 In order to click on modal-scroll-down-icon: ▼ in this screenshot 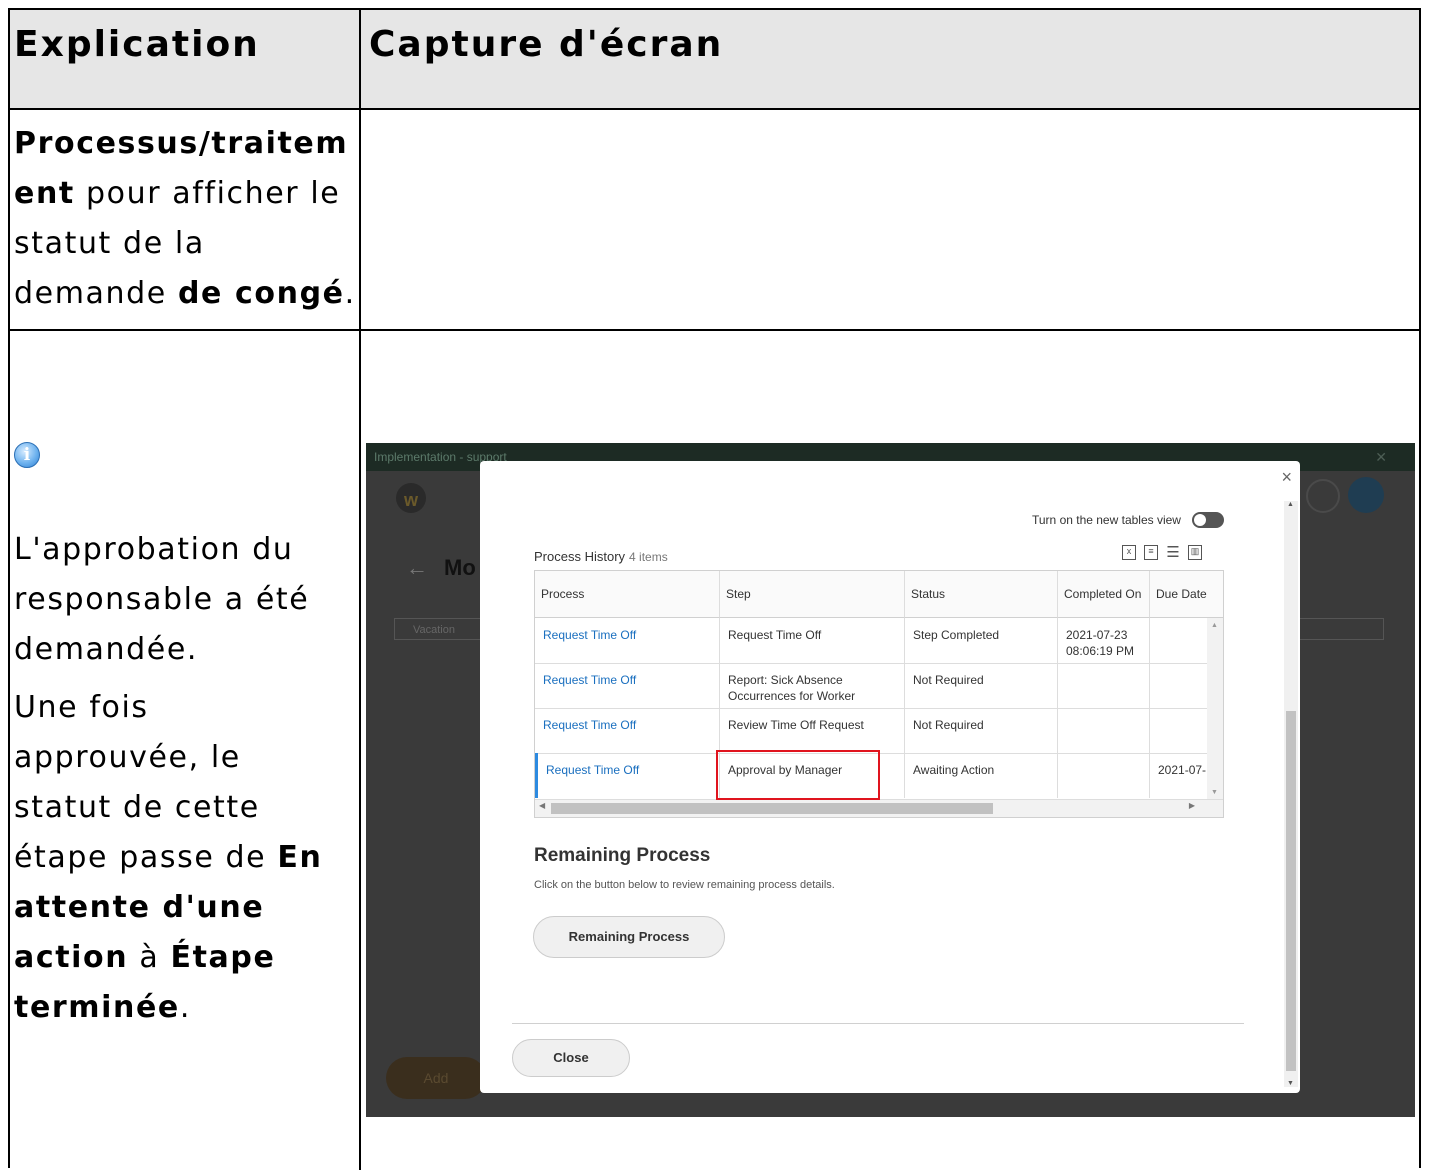, I will do `click(1290, 1083)`.